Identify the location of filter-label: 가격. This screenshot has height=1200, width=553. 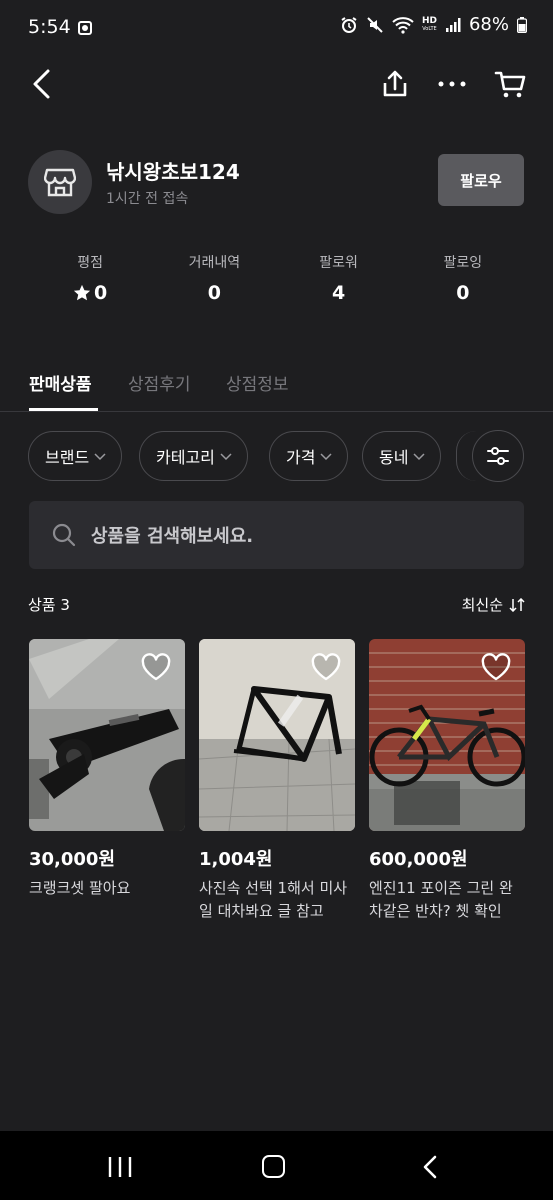
(301, 457).